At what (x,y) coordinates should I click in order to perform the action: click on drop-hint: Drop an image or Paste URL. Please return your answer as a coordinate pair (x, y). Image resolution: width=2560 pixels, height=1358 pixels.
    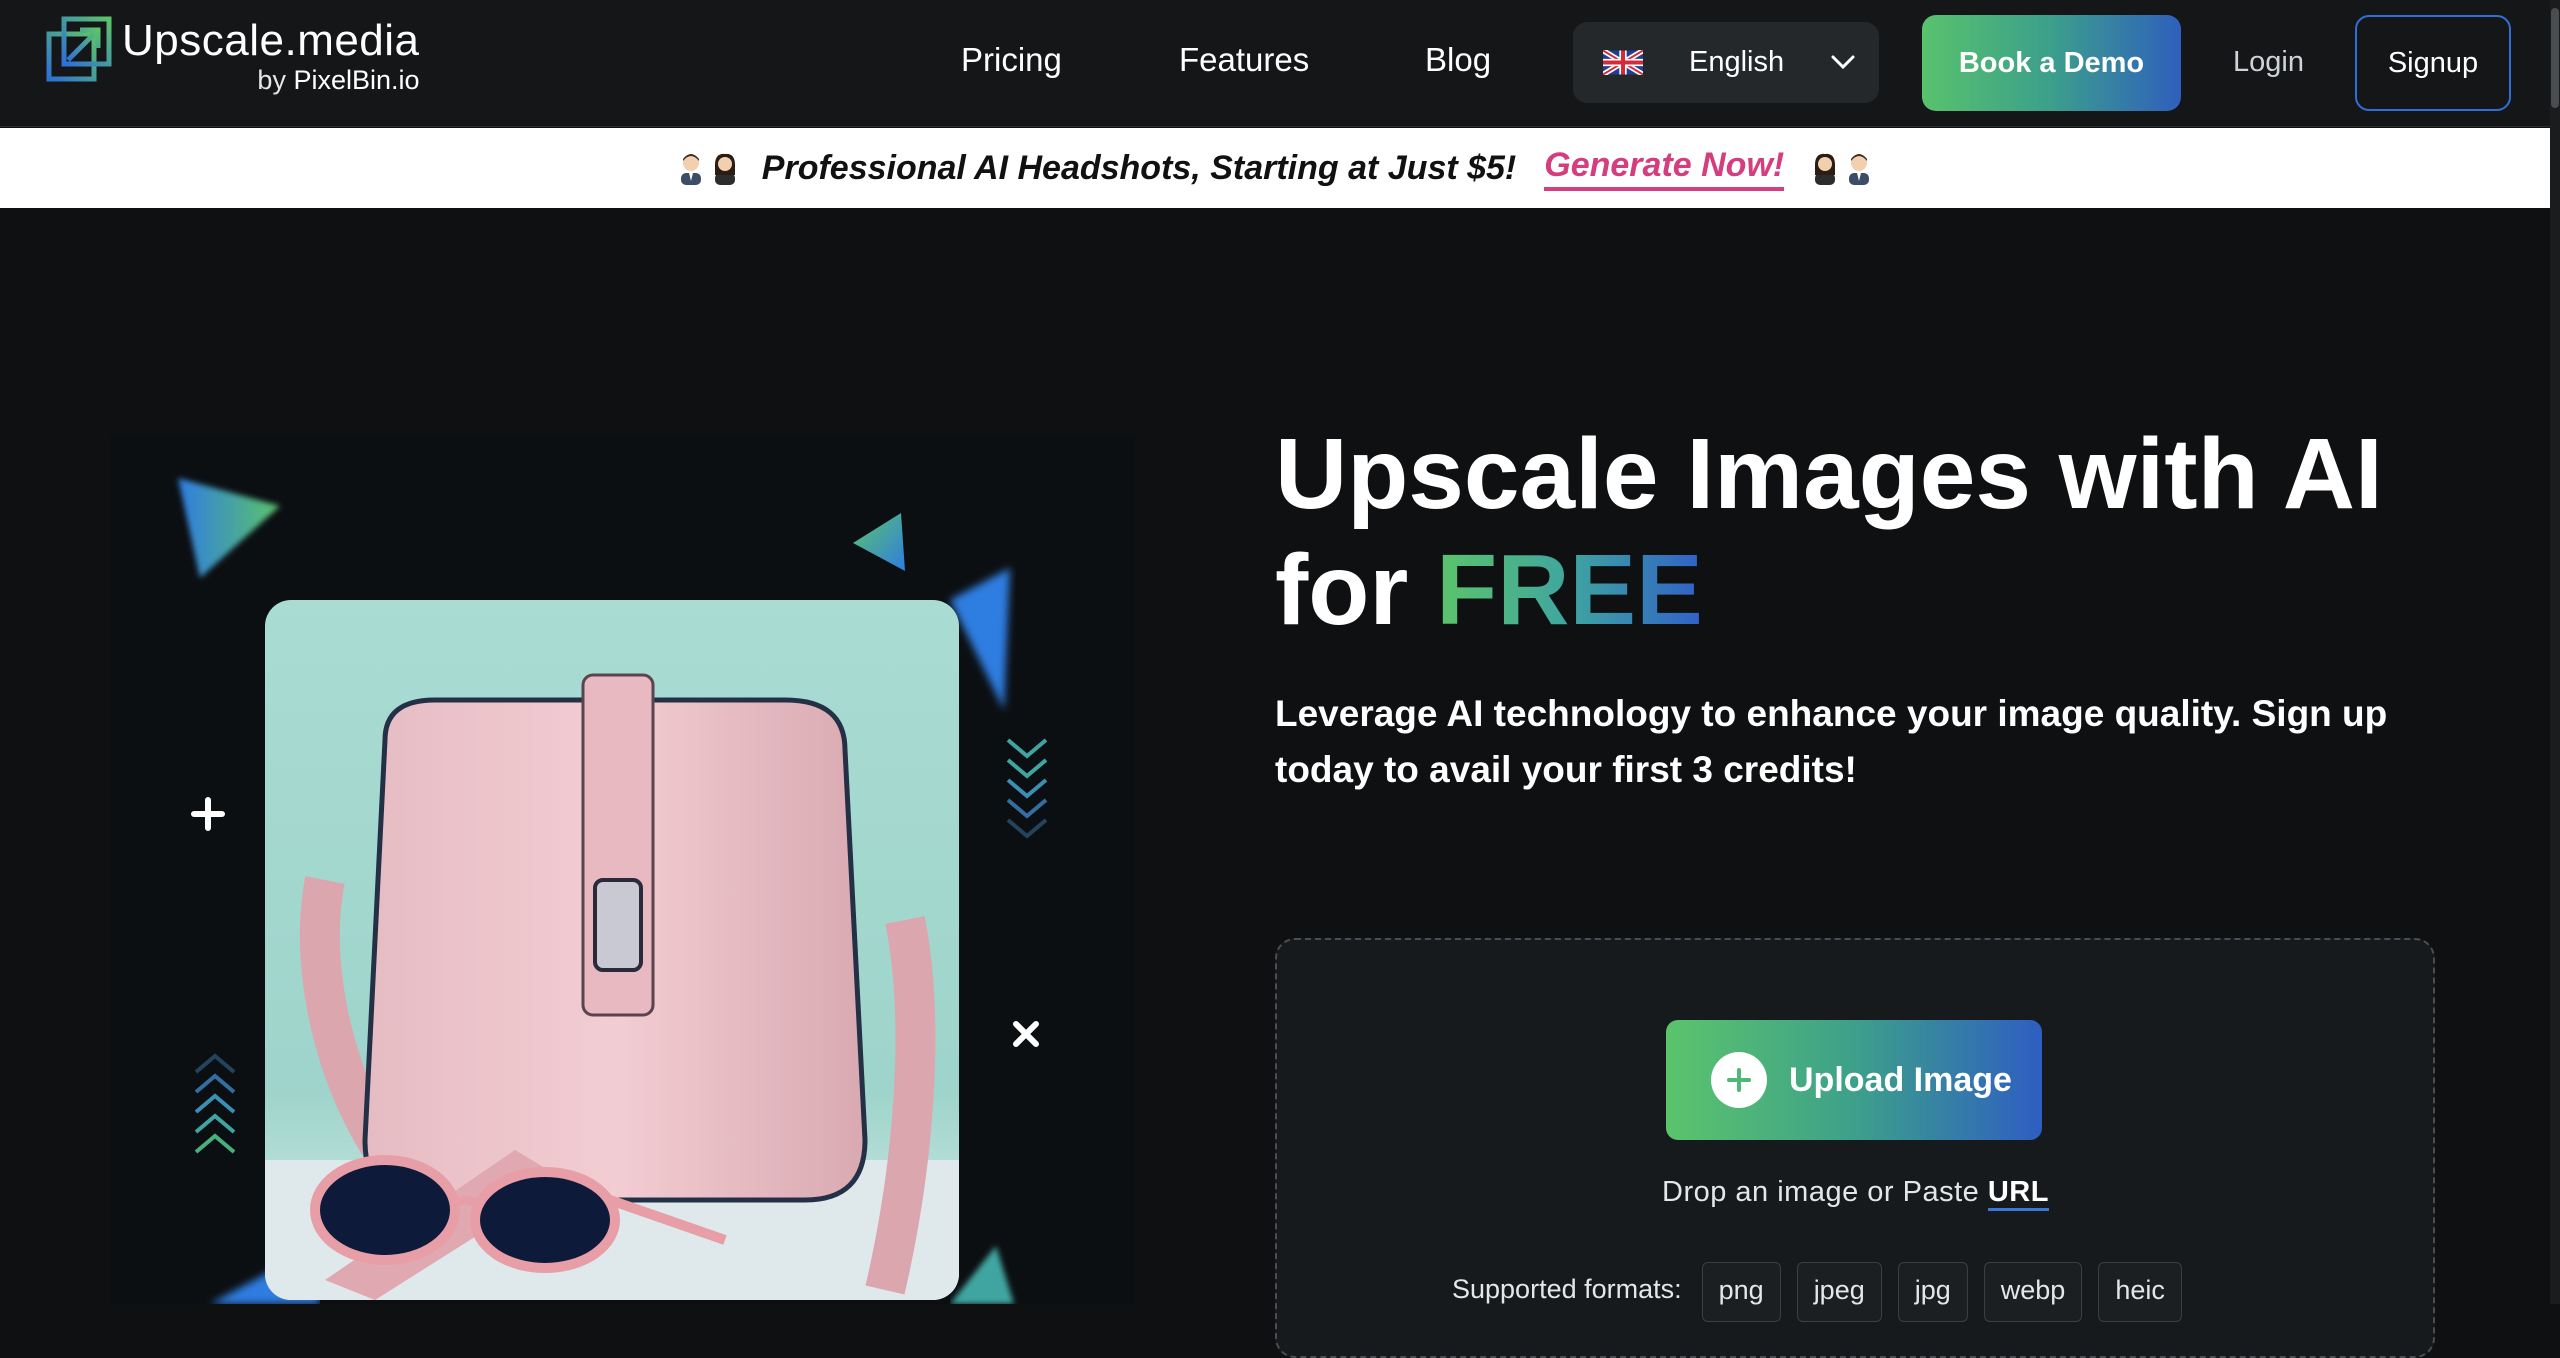
    Looking at the image, I should click on (1855, 1192).